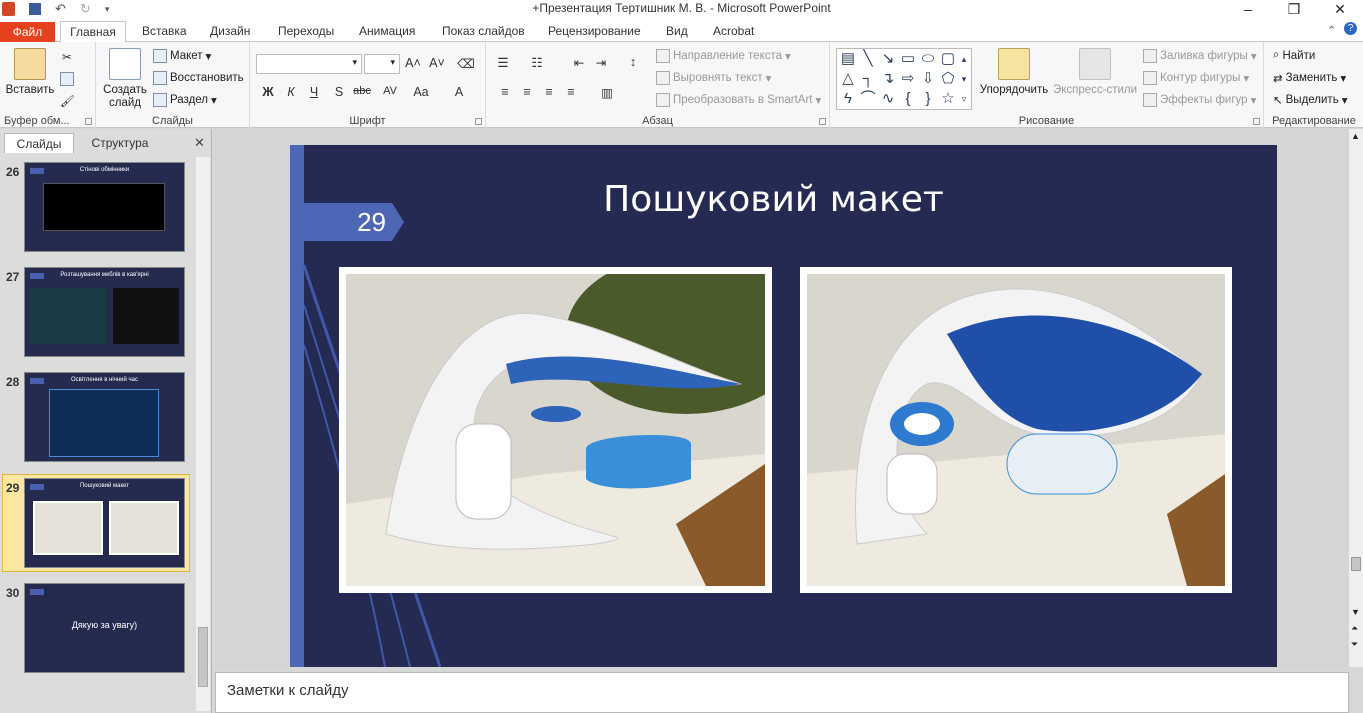 This screenshot has height=713, width=1363. I want to click on star-shape-icon: ☆, so click(948, 99).